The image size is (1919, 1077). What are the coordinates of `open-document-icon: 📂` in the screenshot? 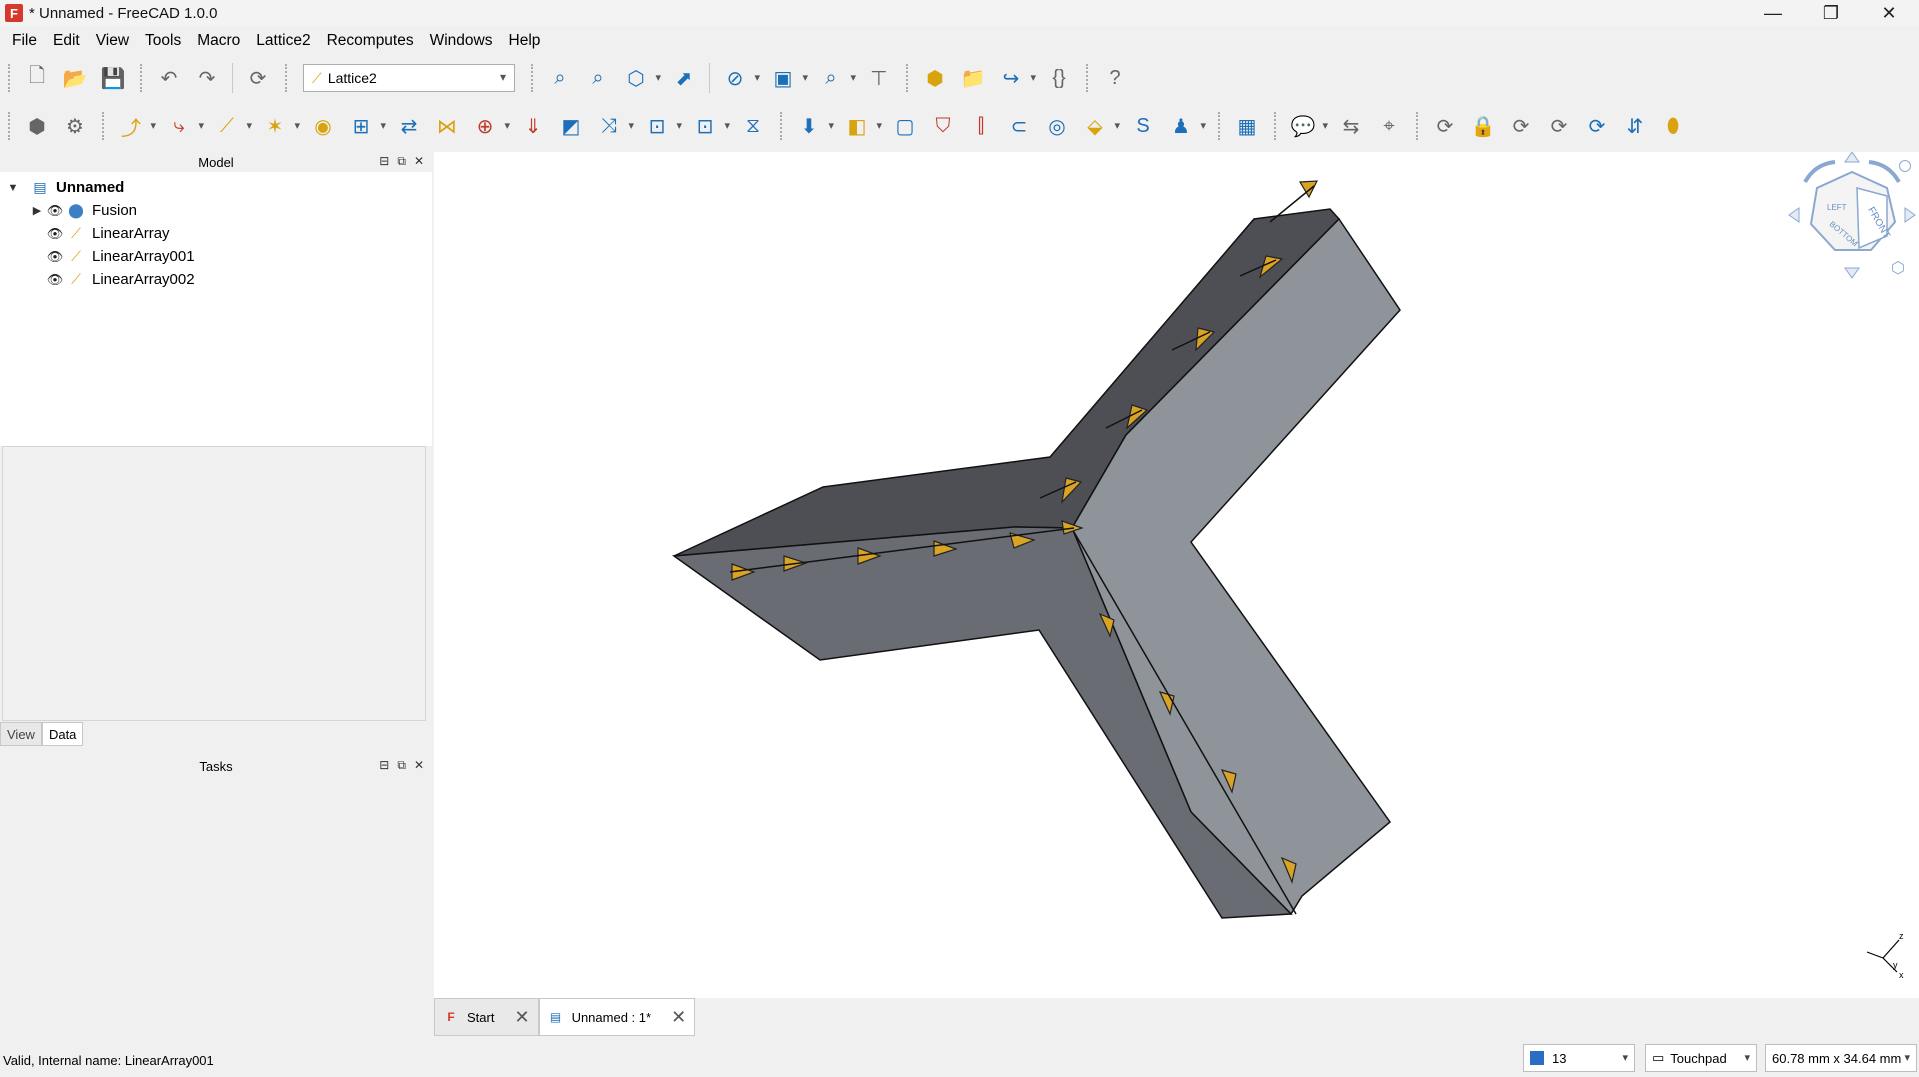 It's located at (75, 78).